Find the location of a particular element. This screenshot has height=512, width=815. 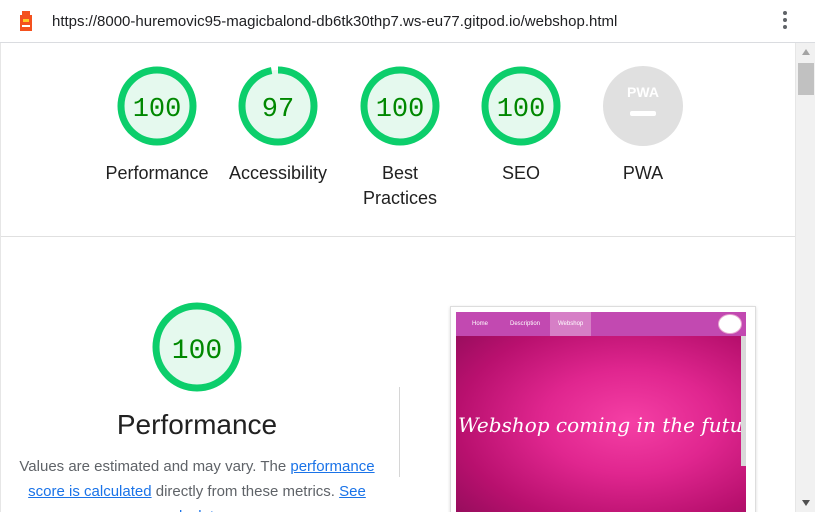

pwa-badge-icon: PWA is located at coordinates (643, 106).